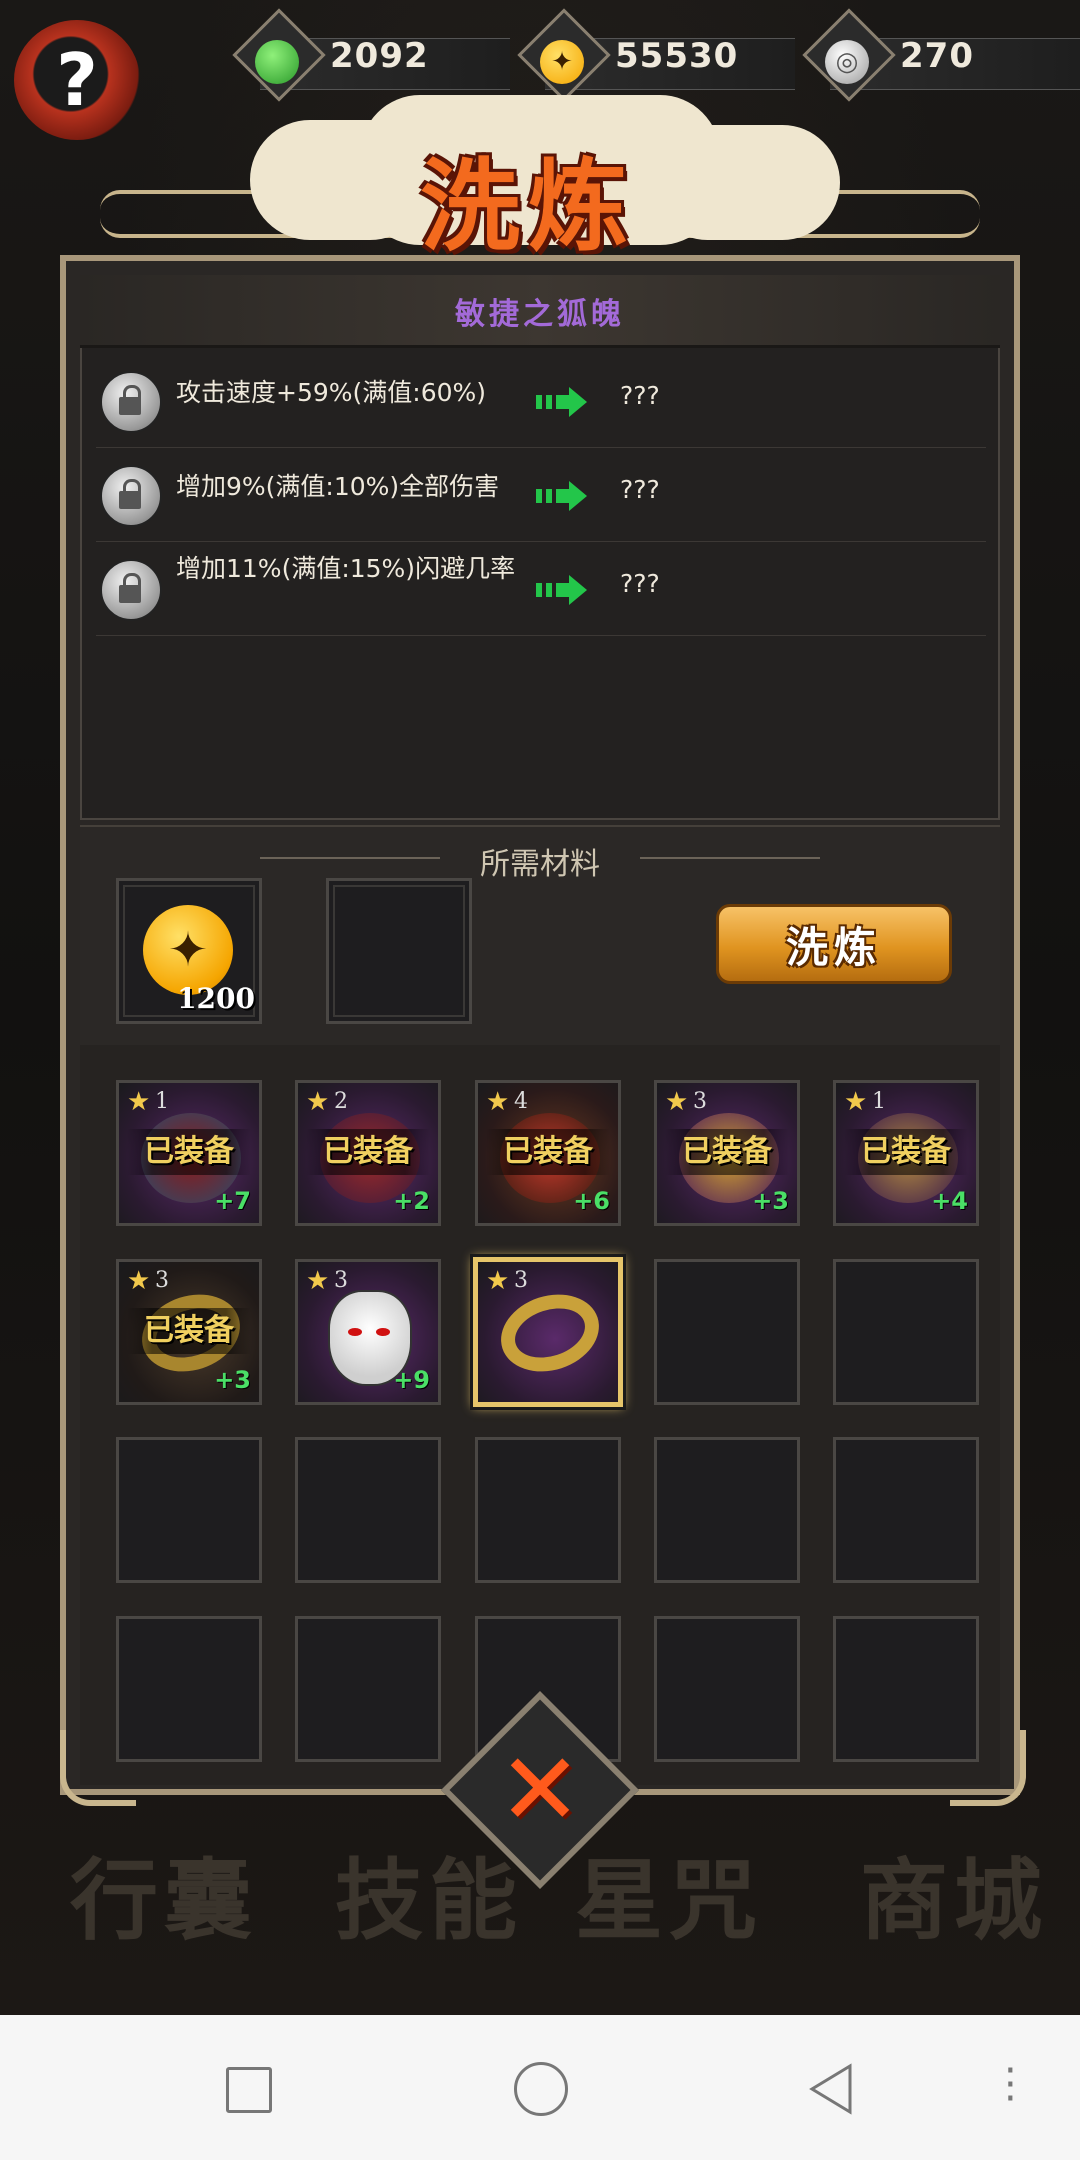 The height and width of the screenshot is (2160, 1080). What do you see at coordinates (249, 2090) in the screenshot?
I see `recent-apps-icon` at bounding box center [249, 2090].